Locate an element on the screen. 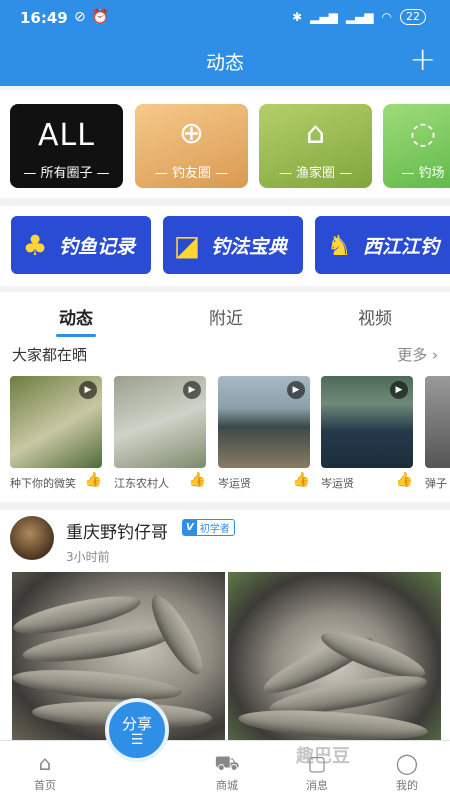  nav-label: 消息 is located at coordinates (317, 785).